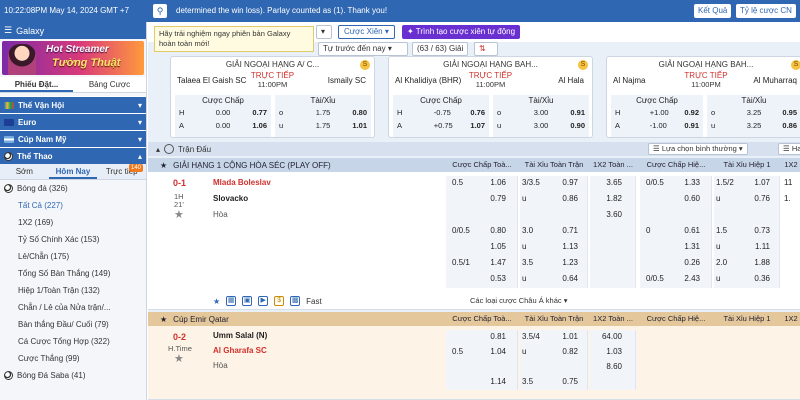  I want to click on sort-select: Tự trước đến nay ▾, so click(363, 49).